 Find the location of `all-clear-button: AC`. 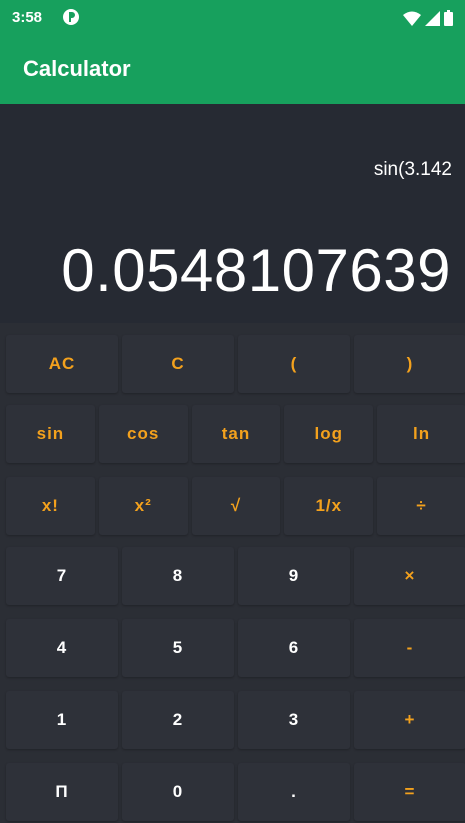

all-clear-button: AC is located at coordinates (62, 364).